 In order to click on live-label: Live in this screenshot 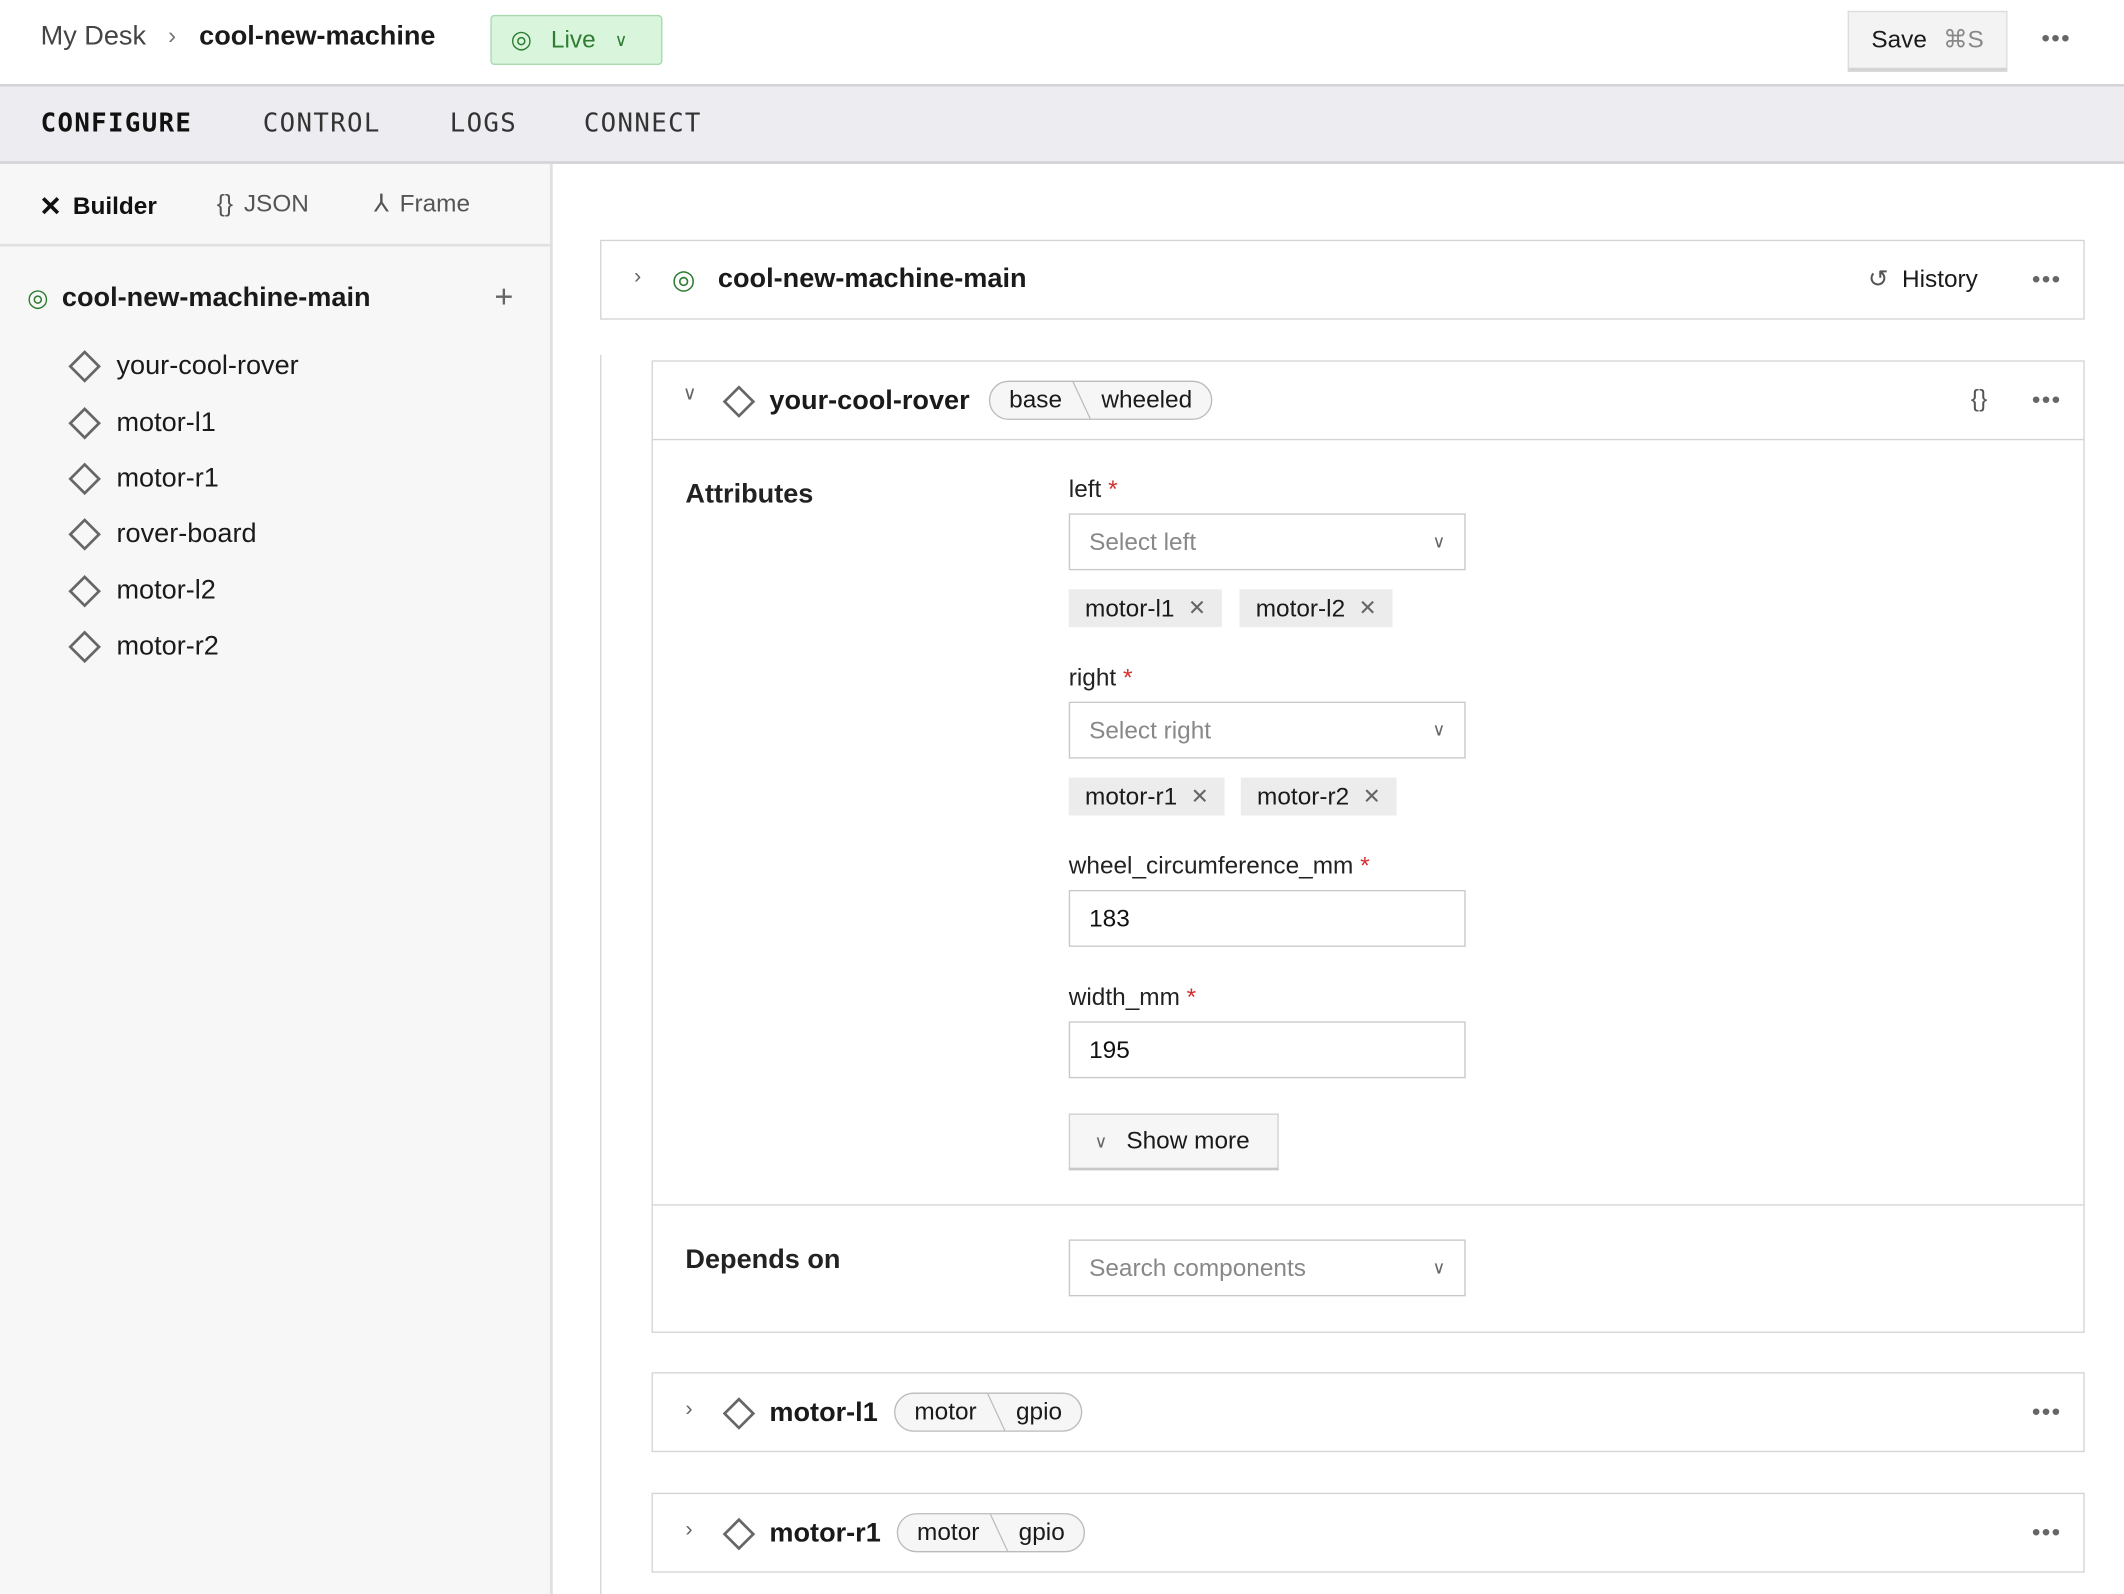, I will do `click(573, 39)`.